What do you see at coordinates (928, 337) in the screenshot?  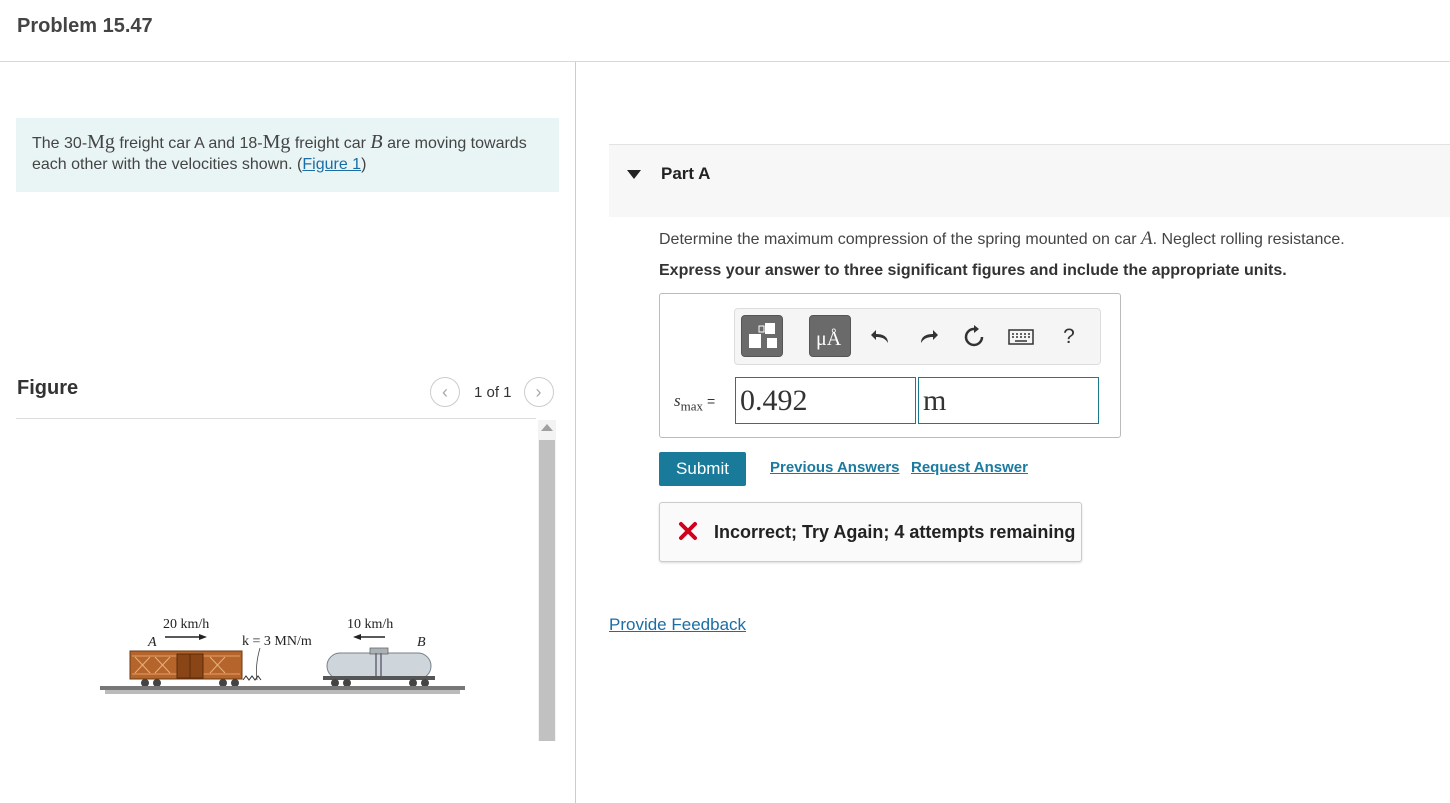 I see `redo-icon` at bounding box center [928, 337].